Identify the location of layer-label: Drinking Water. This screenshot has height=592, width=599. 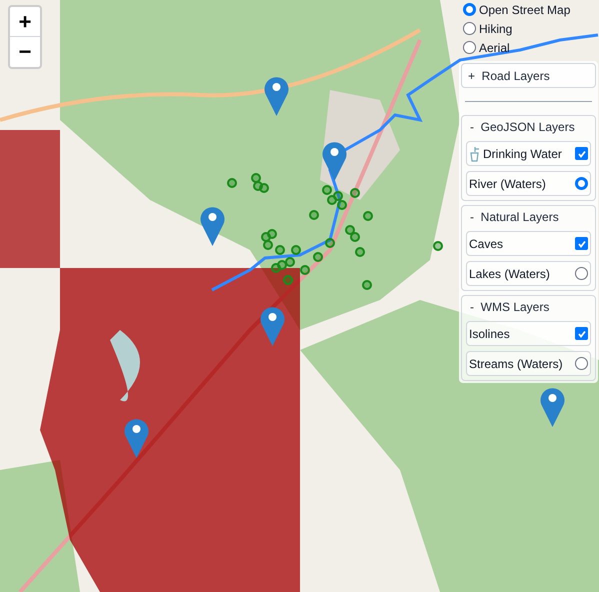
(522, 154).